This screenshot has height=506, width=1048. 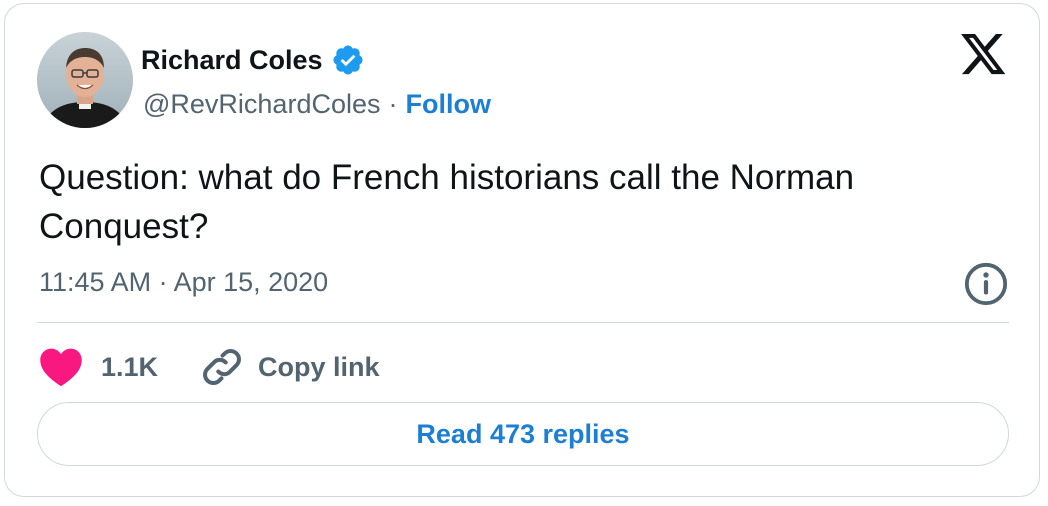 What do you see at coordinates (448, 104) in the screenshot?
I see `follow-button: Follow` at bounding box center [448, 104].